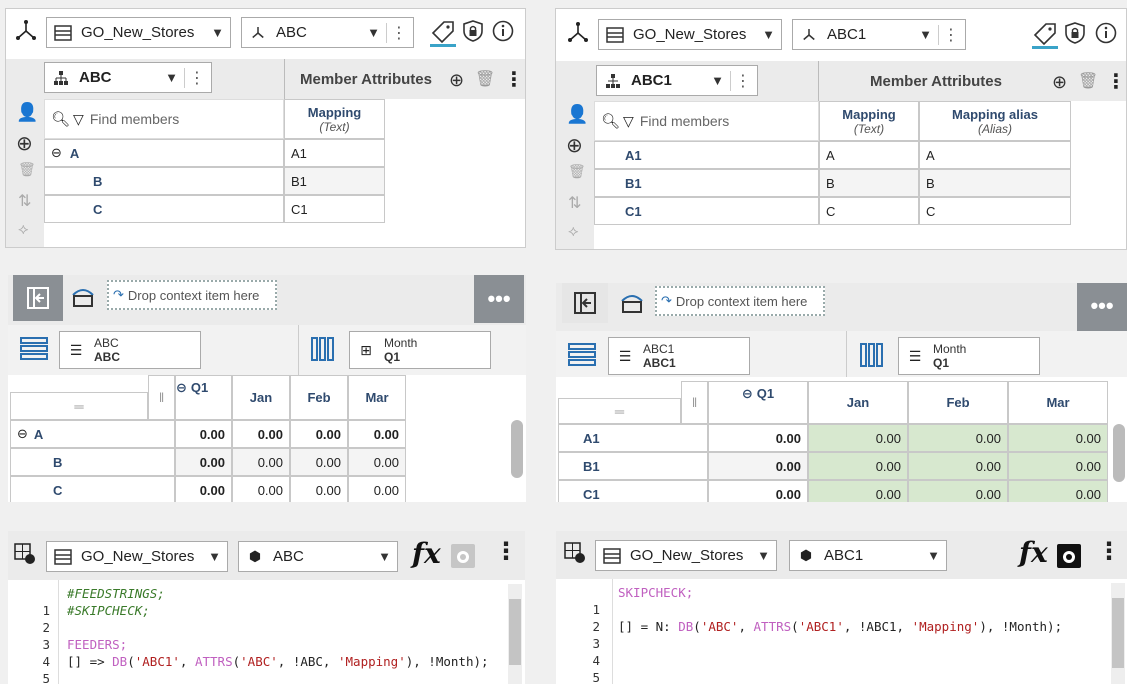 This screenshot has width=1127, height=684. I want to click on attribute-kebab-icon: ⋮, so click(514, 79).